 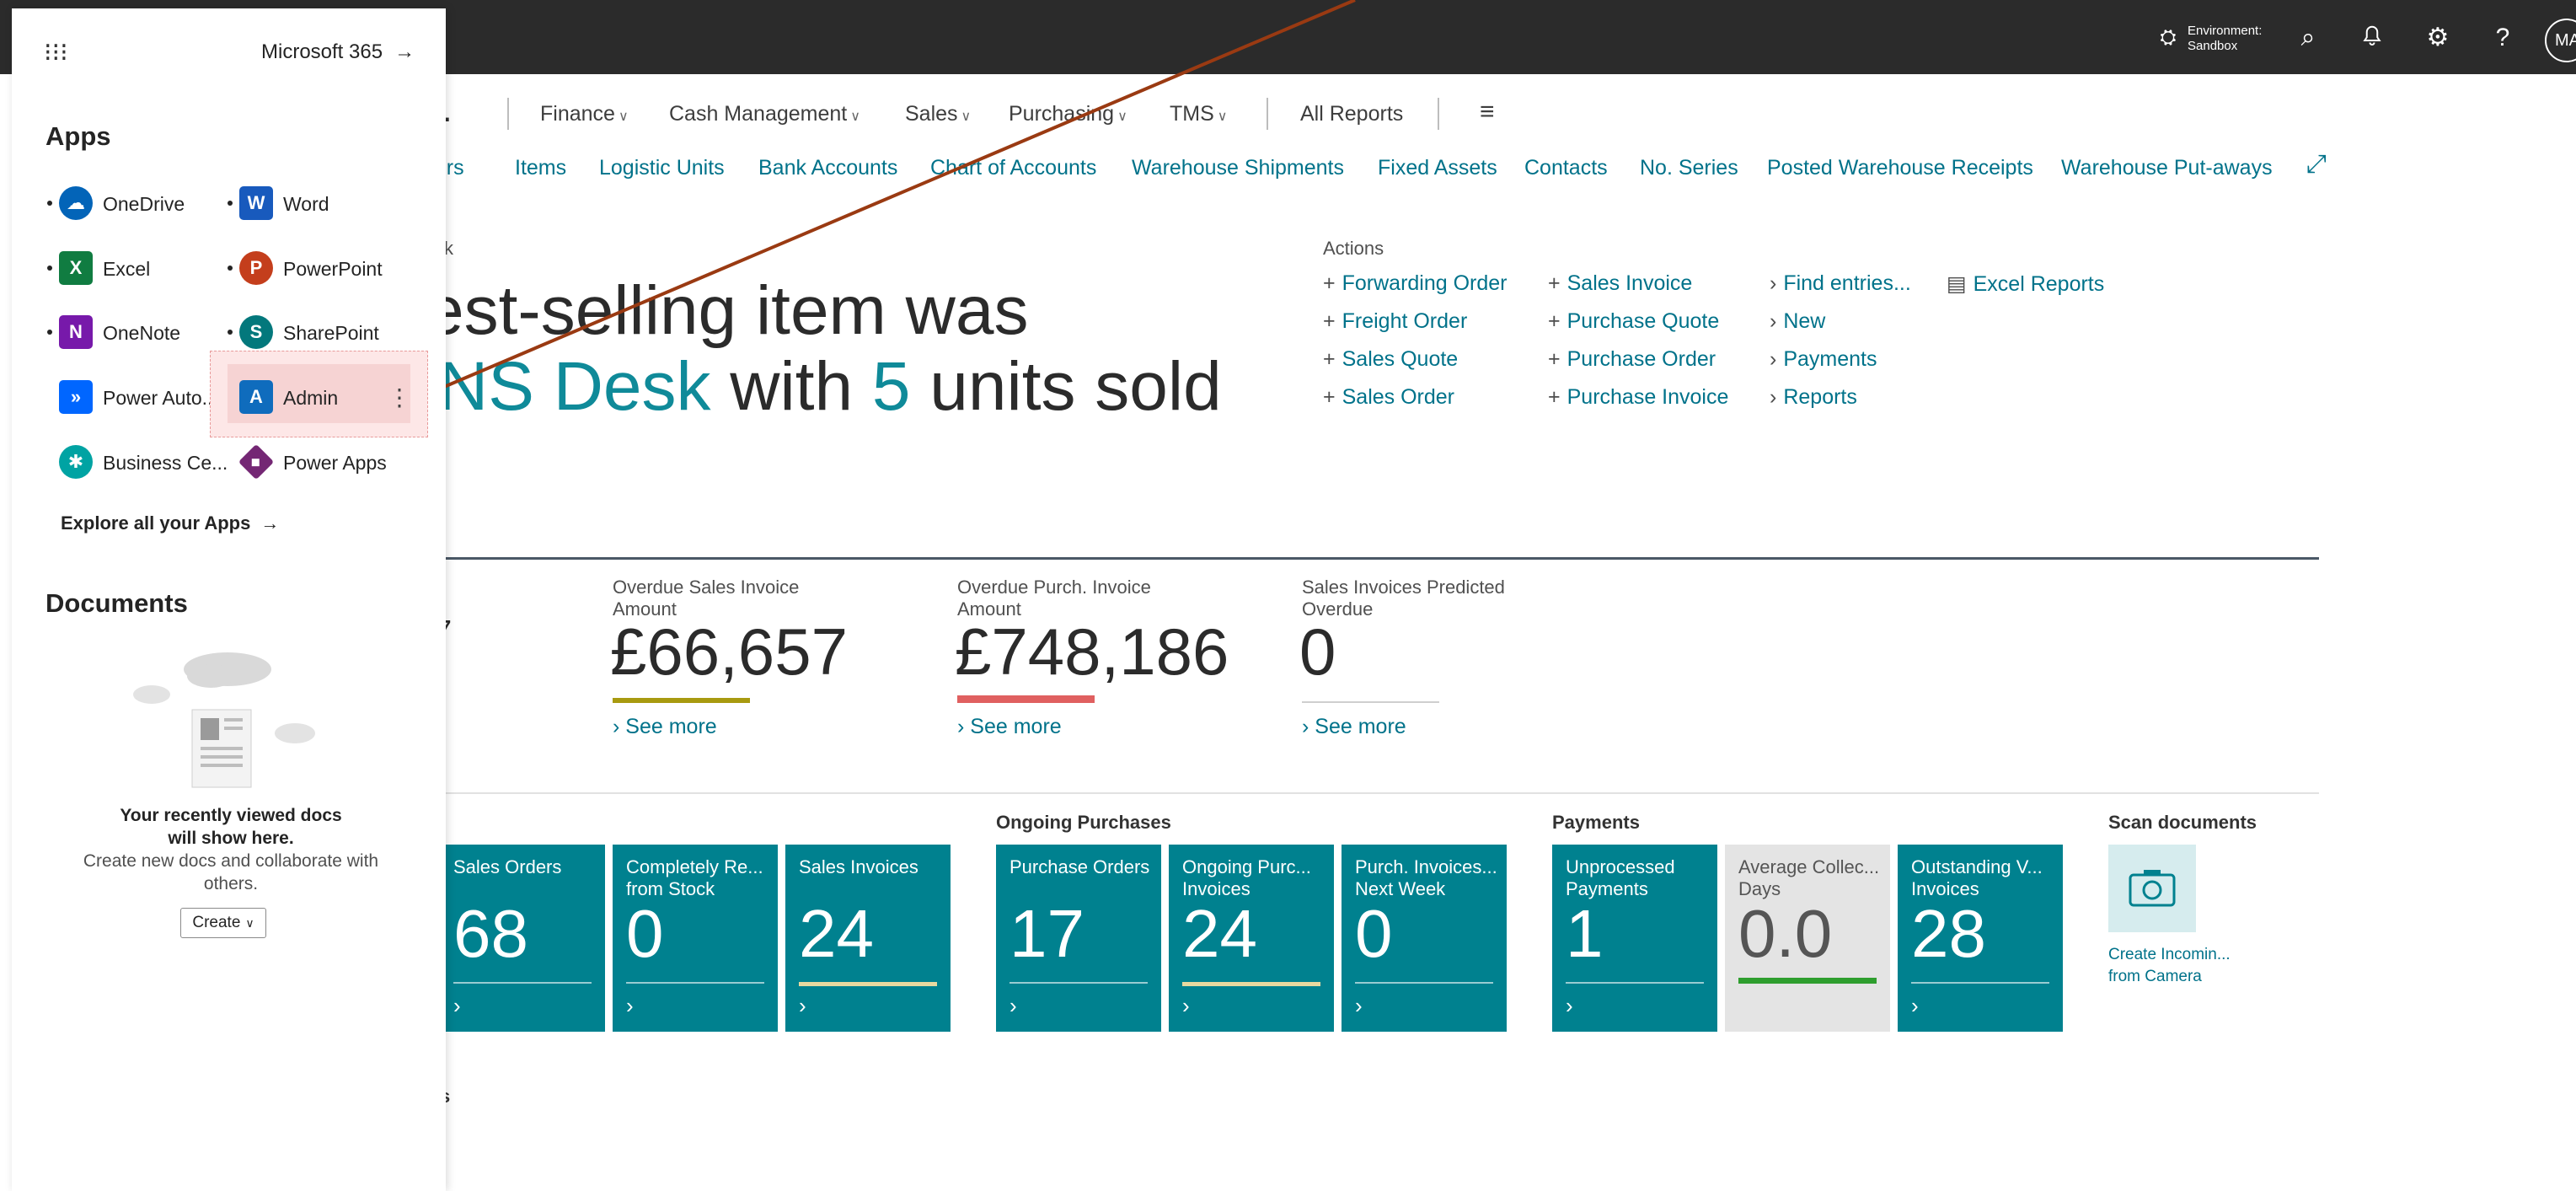 I want to click on explore-label: Explore all your Apps, so click(x=156, y=523).